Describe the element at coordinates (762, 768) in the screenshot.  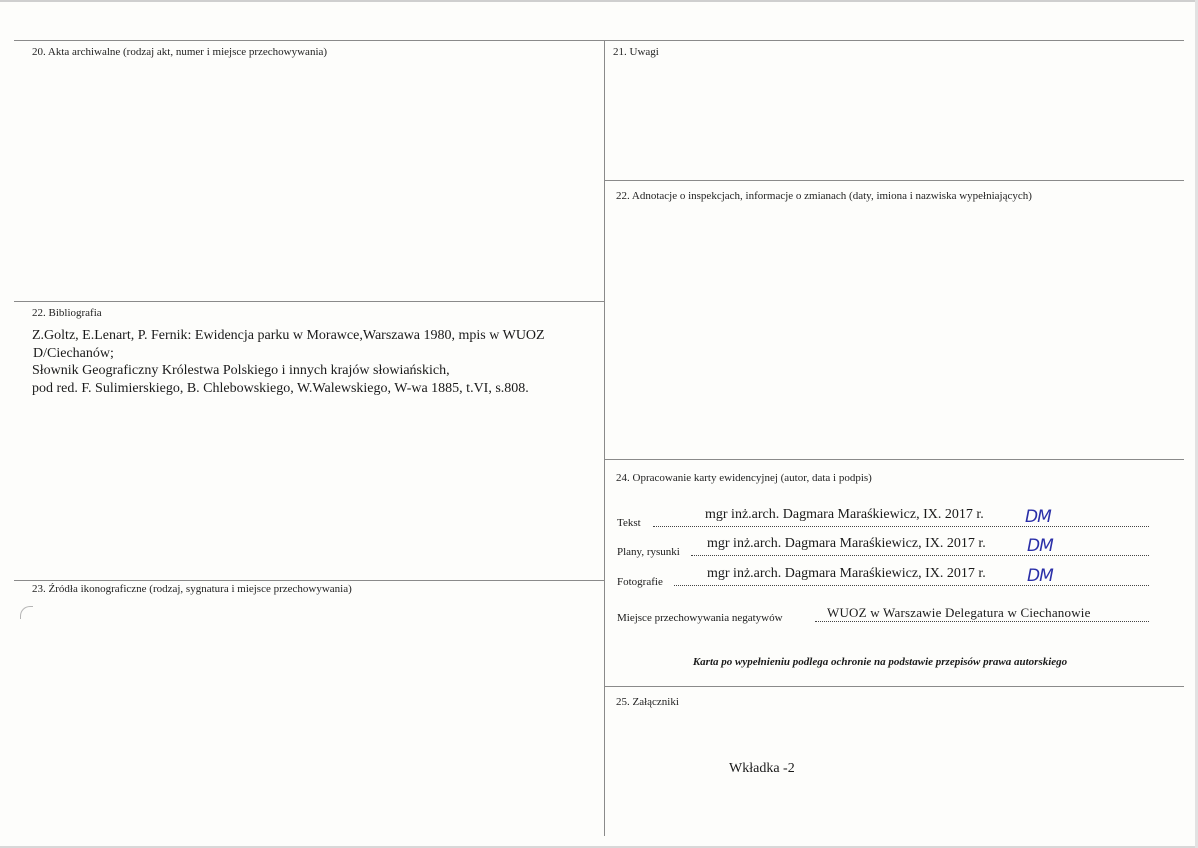
I see `attachment-item: Wkładka -2` at that location.